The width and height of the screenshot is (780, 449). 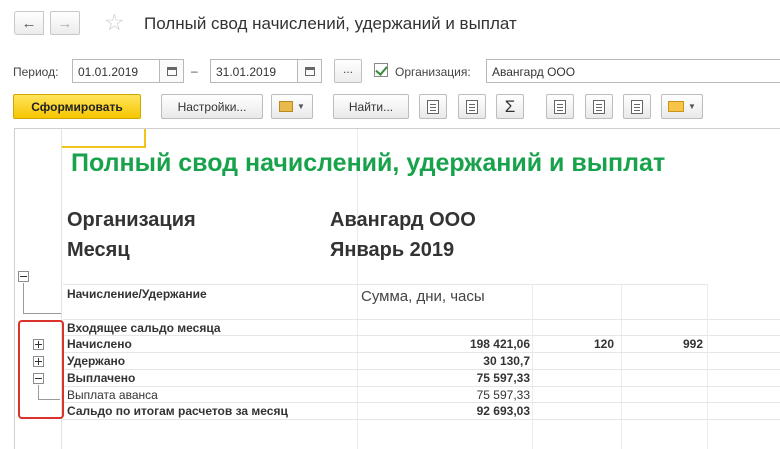 What do you see at coordinates (692, 344) in the screenshot?
I see `accrued-hours: 992` at bounding box center [692, 344].